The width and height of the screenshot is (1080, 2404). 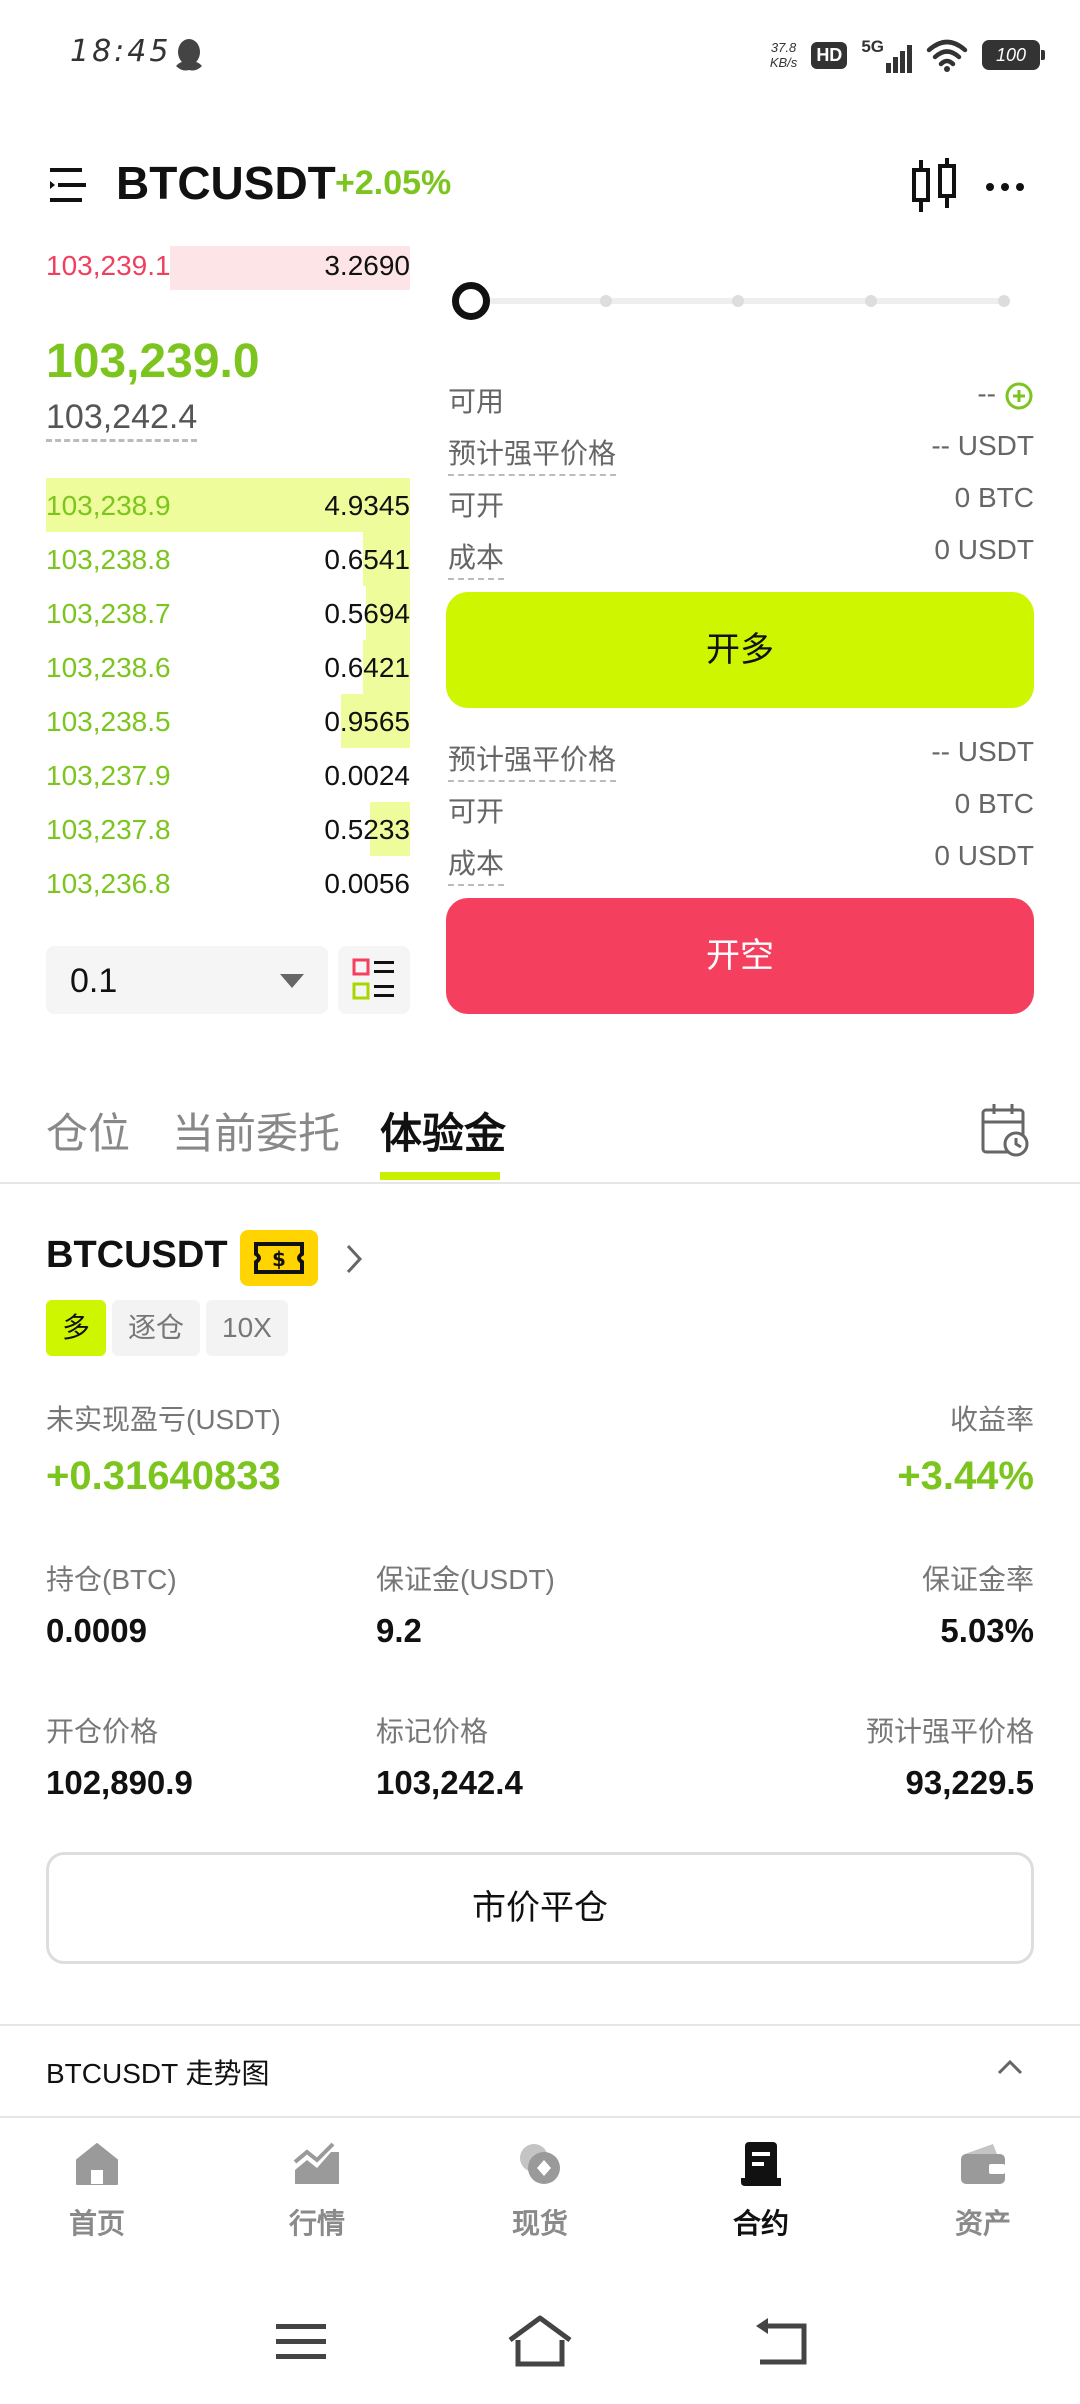 I want to click on bid-qty: 0.5694, so click(x=367, y=613).